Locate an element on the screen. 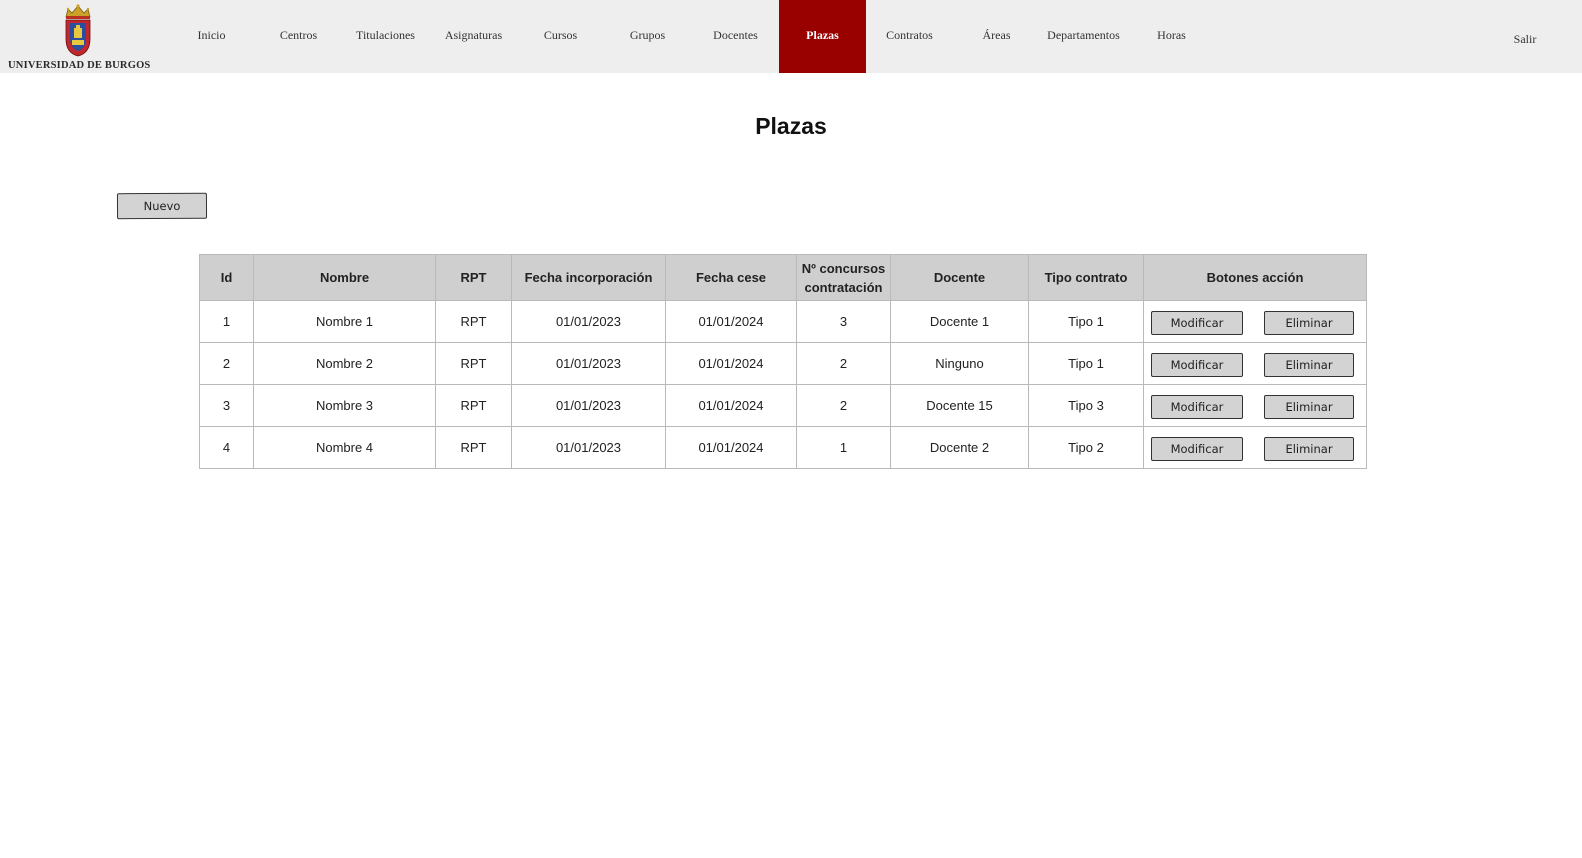 The width and height of the screenshot is (1582, 858). new-button: Nuevo is located at coordinates (162, 206).